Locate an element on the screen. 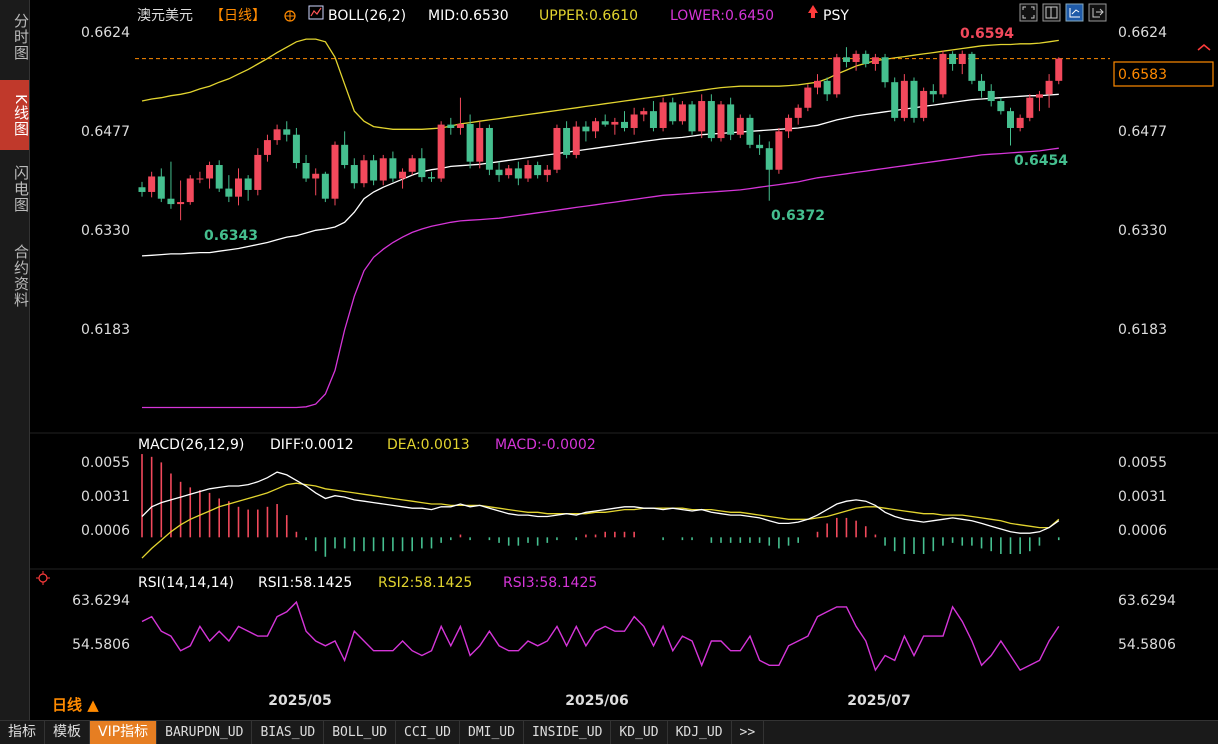  layout-icon is located at coordinates (1051, 12).